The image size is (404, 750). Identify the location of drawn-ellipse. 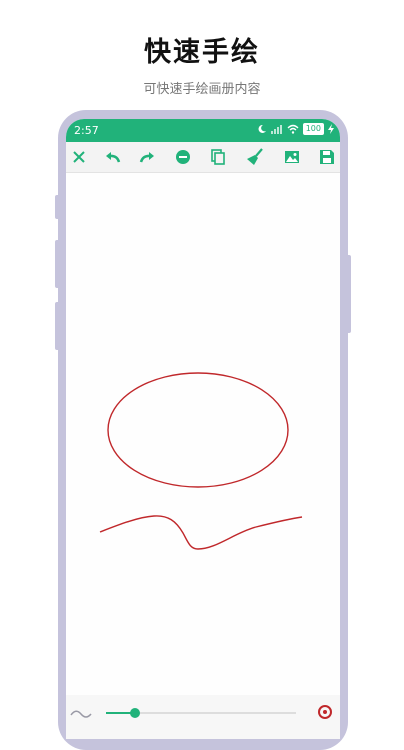
(198, 430).